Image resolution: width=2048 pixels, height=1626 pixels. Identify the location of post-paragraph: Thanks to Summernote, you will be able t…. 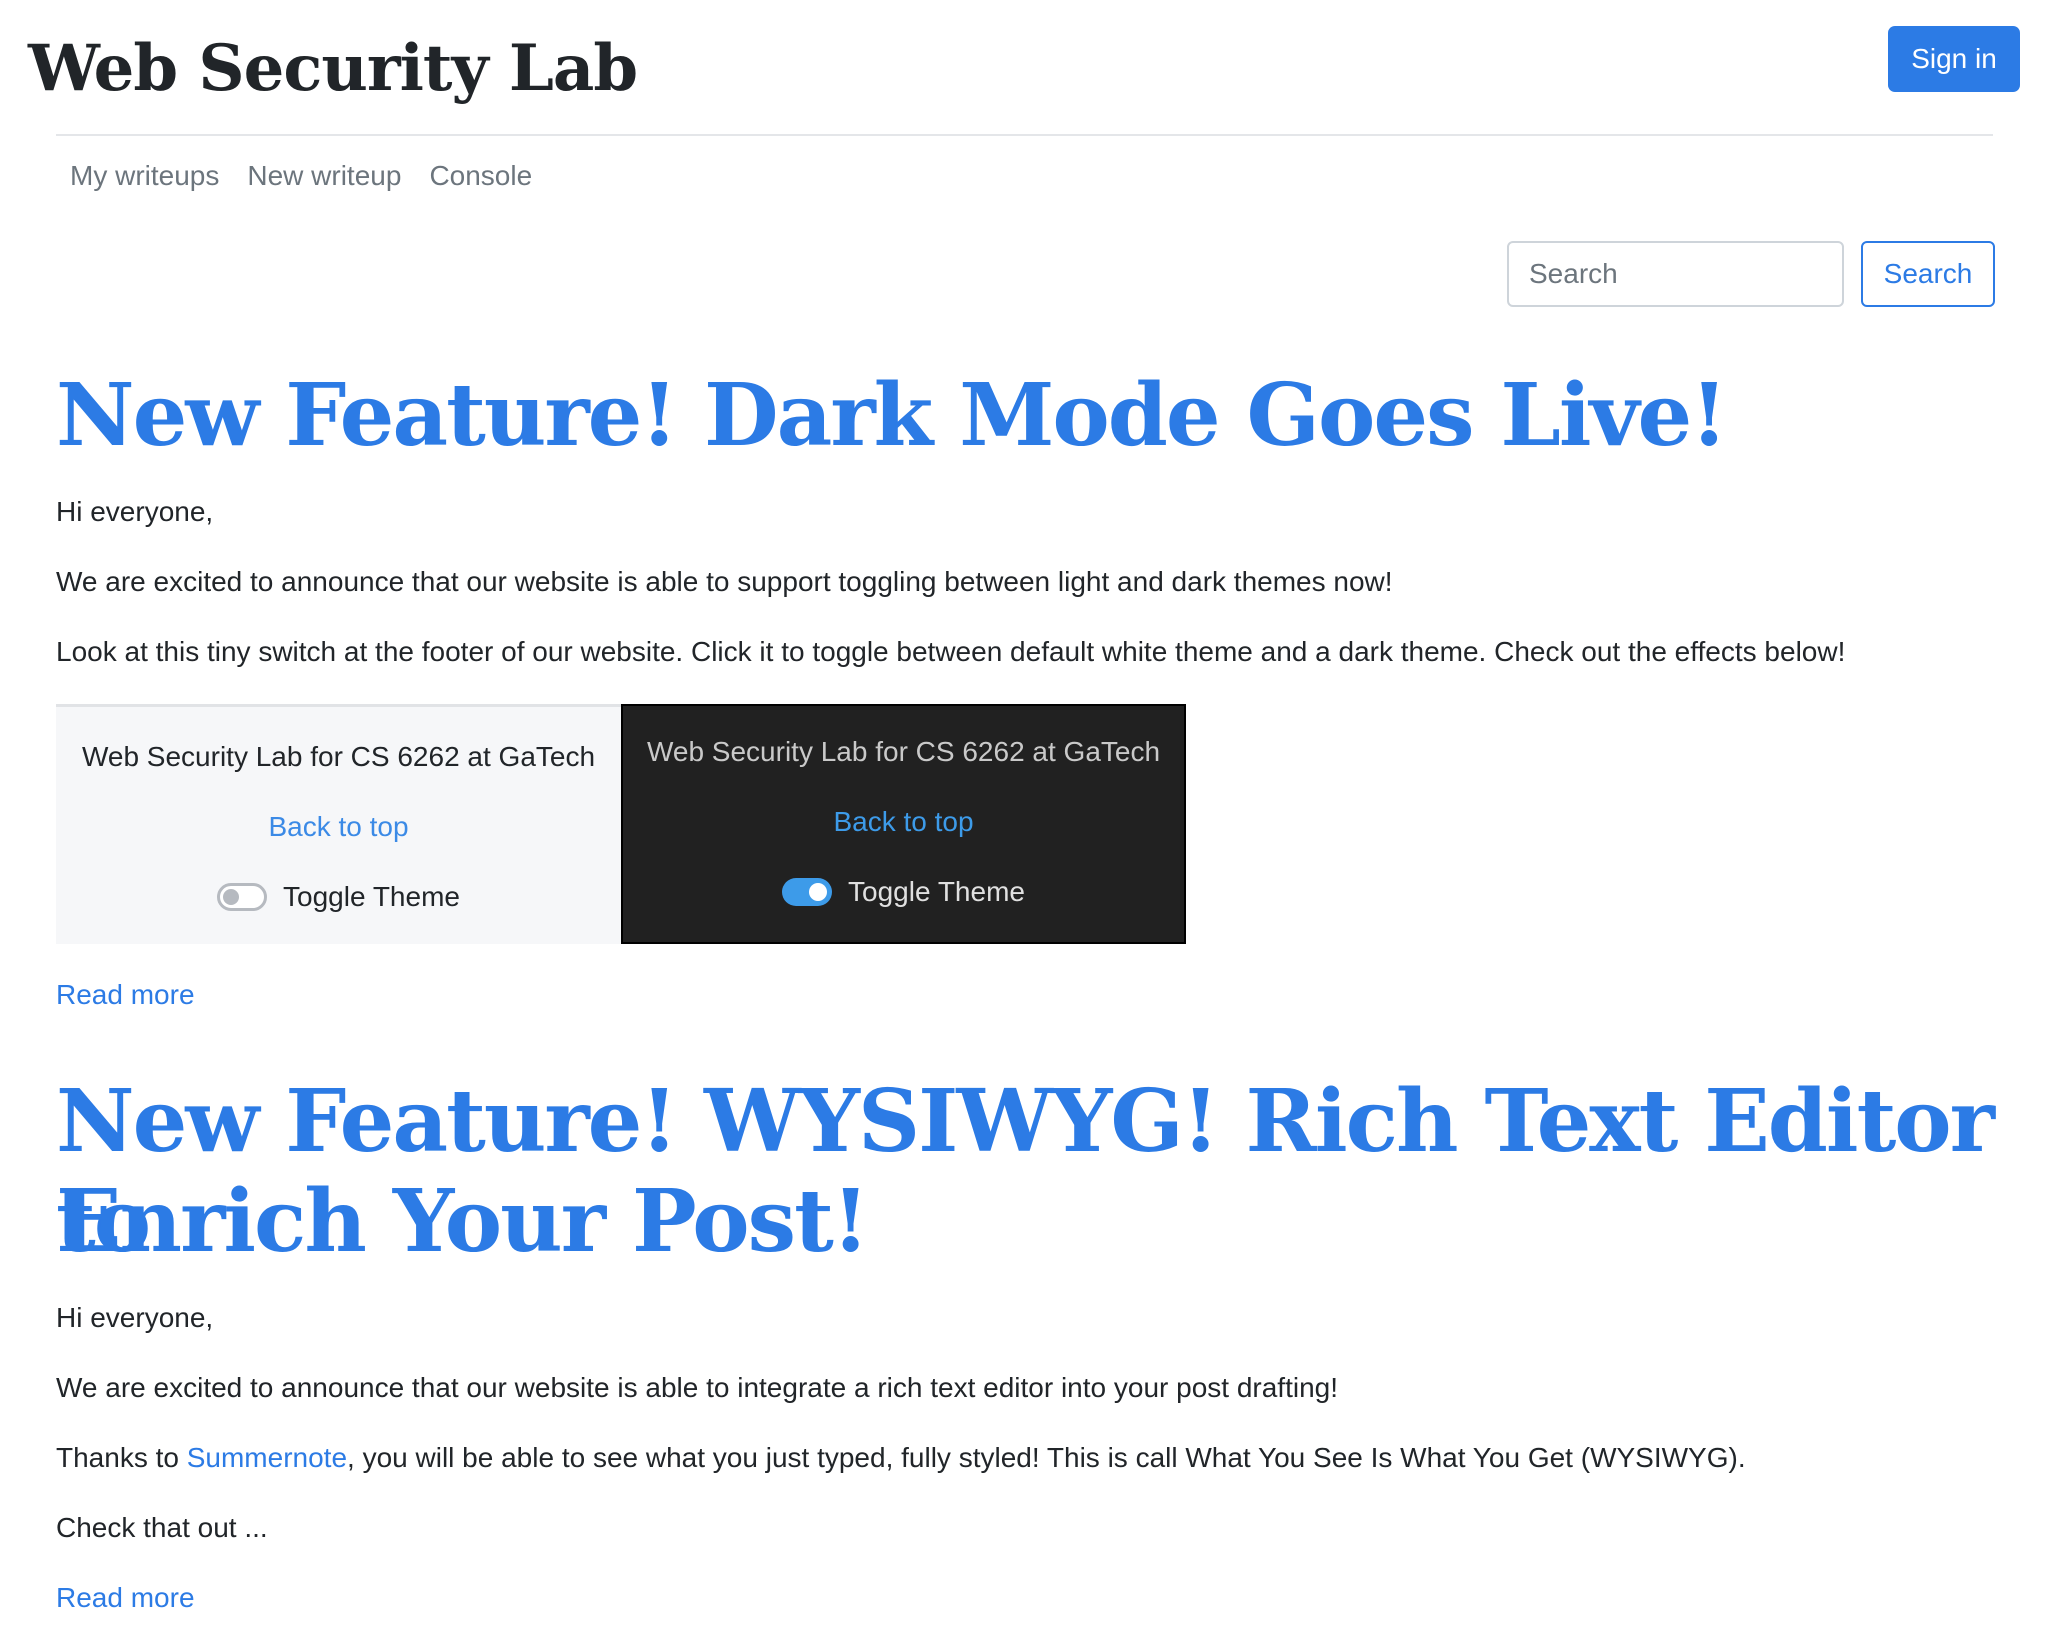
(901, 1458).